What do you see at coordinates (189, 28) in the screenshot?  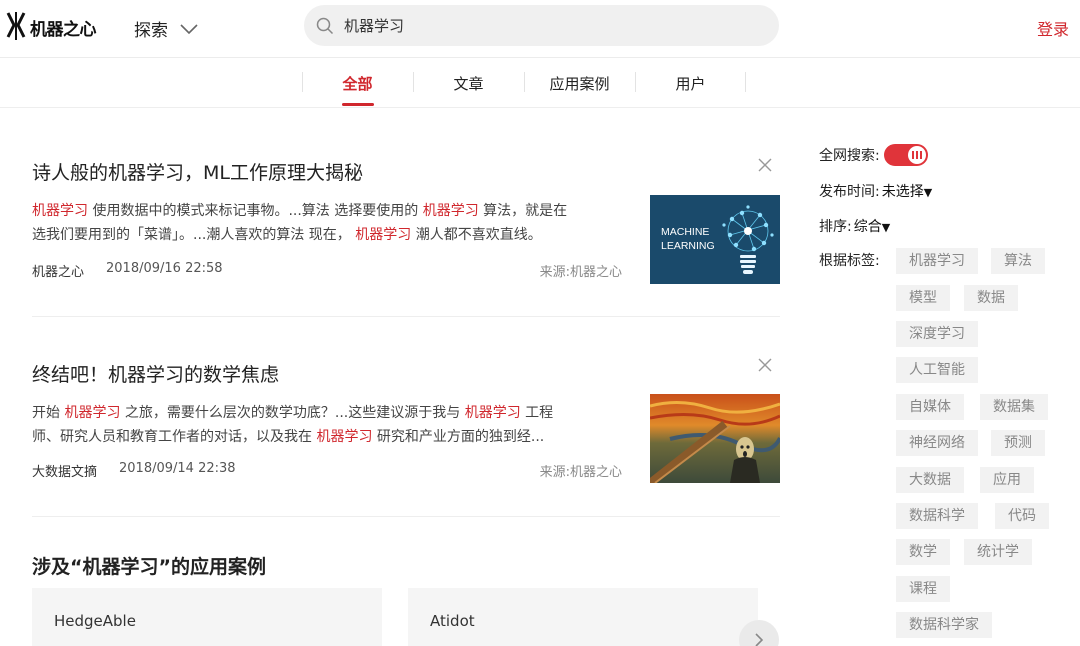 I see `chevron-down-icon` at bounding box center [189, 28].